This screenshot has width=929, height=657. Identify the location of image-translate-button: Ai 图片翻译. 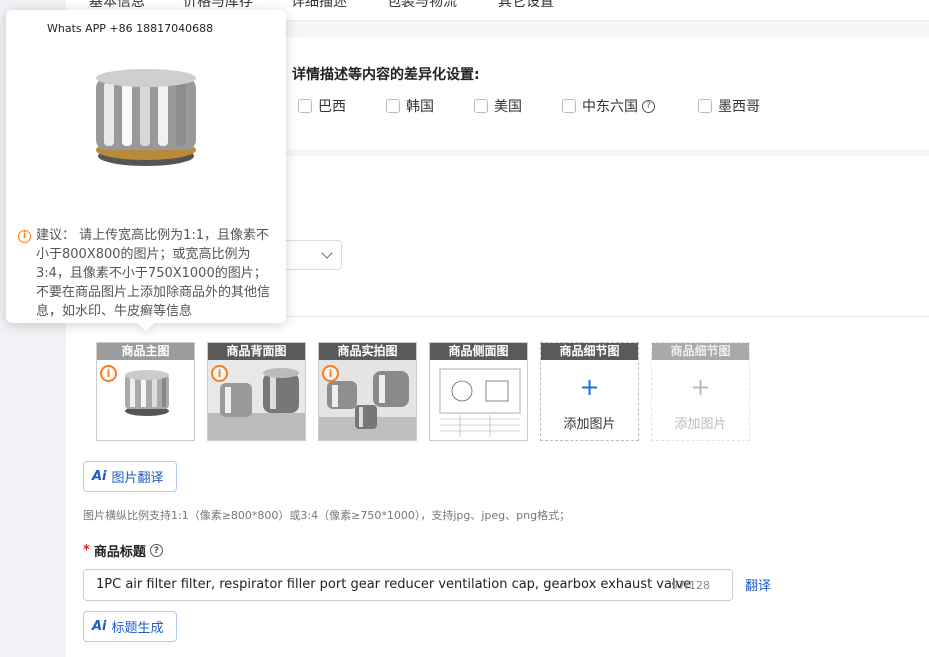
(130, 476).